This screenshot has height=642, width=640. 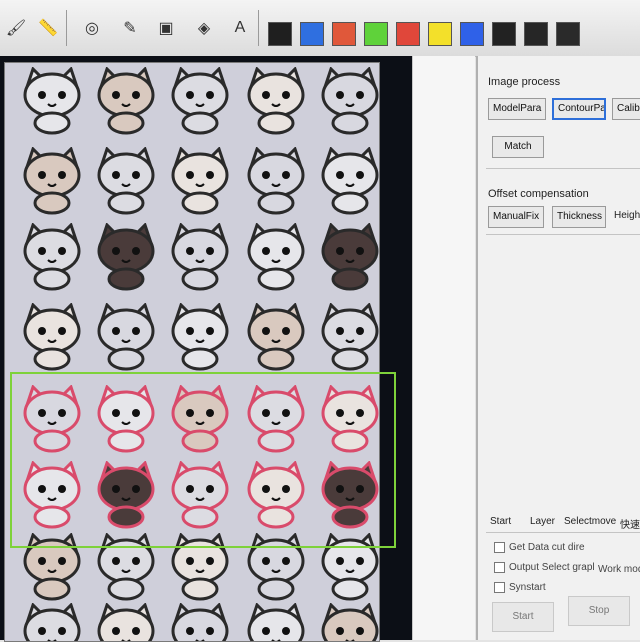 What do you see at coordinates (527, 587) in the screenshot?
I see `option-label: Synstart` at bounding box center [527, 587].